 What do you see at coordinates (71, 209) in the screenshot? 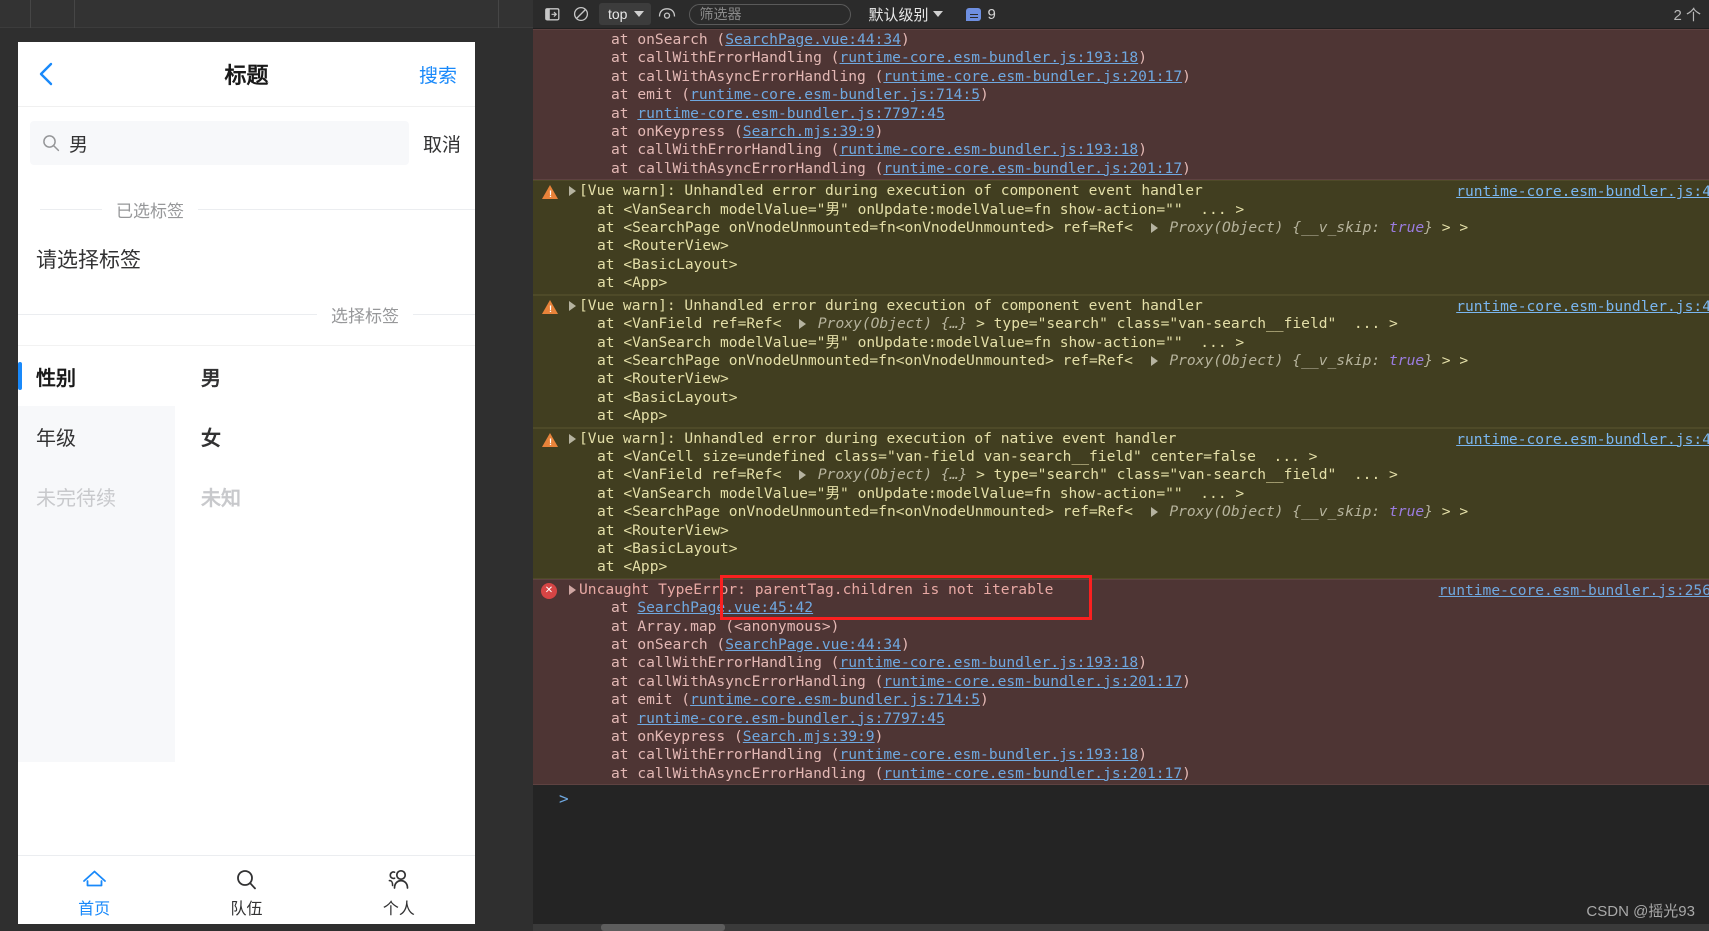
I see `divider-line-left` at bounding box center [71, 209].